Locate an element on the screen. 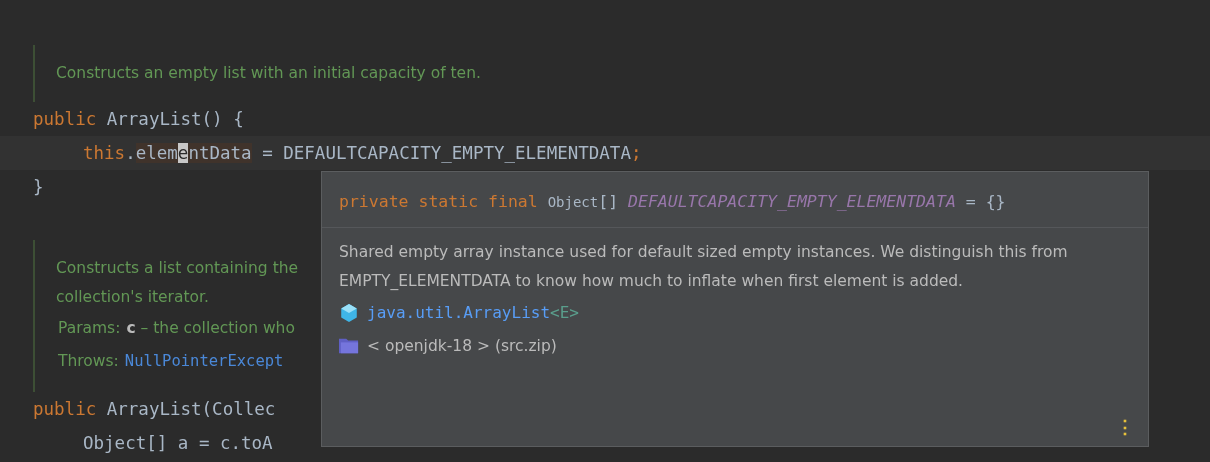  constant-name: DEFAULTCAPACITY_EMPTY_ELEMENTDATA is located at coordinates (792, 201).